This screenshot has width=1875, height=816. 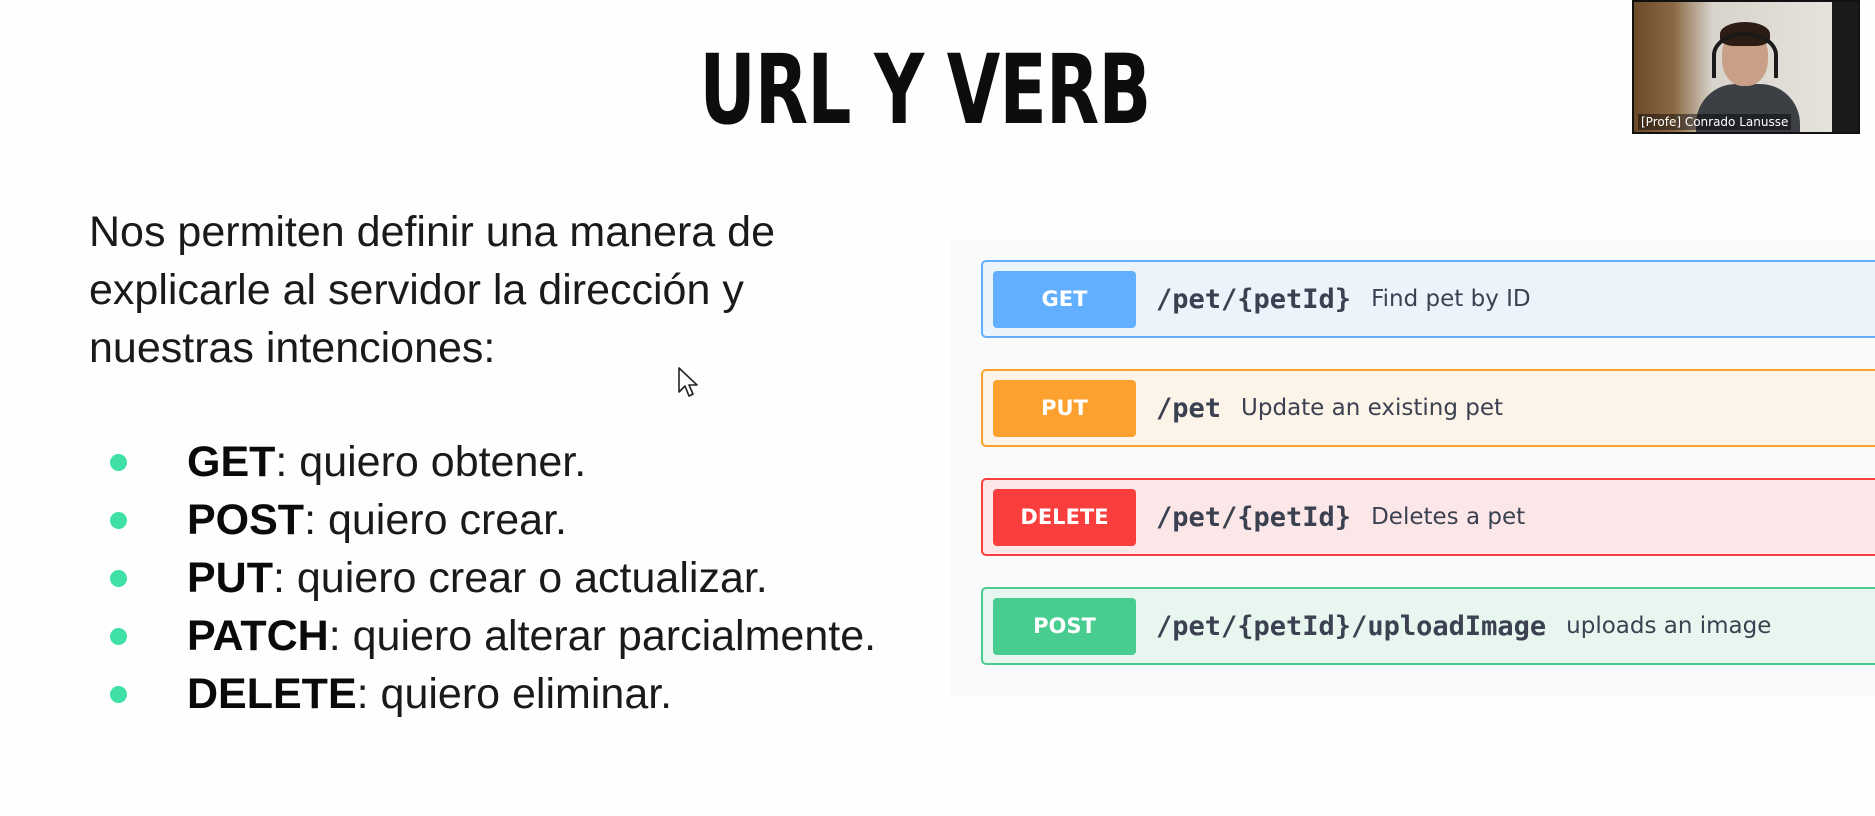 I want to click on list-item: POST : quiero crear., so click(x=493, y=520).